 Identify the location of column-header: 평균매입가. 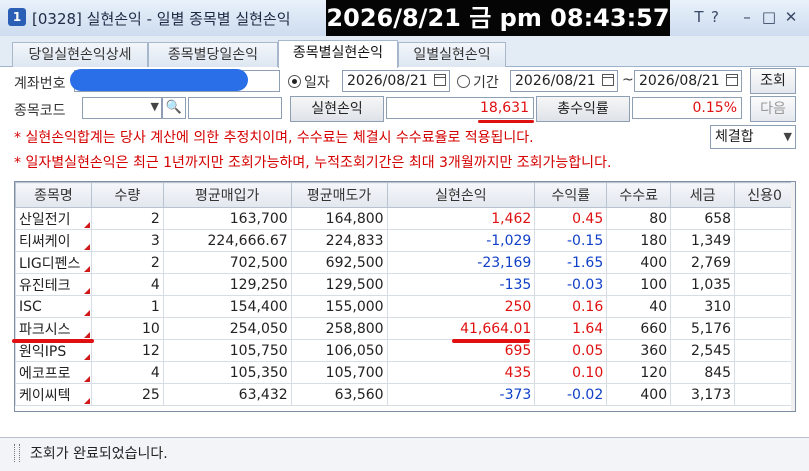
(227, 195).